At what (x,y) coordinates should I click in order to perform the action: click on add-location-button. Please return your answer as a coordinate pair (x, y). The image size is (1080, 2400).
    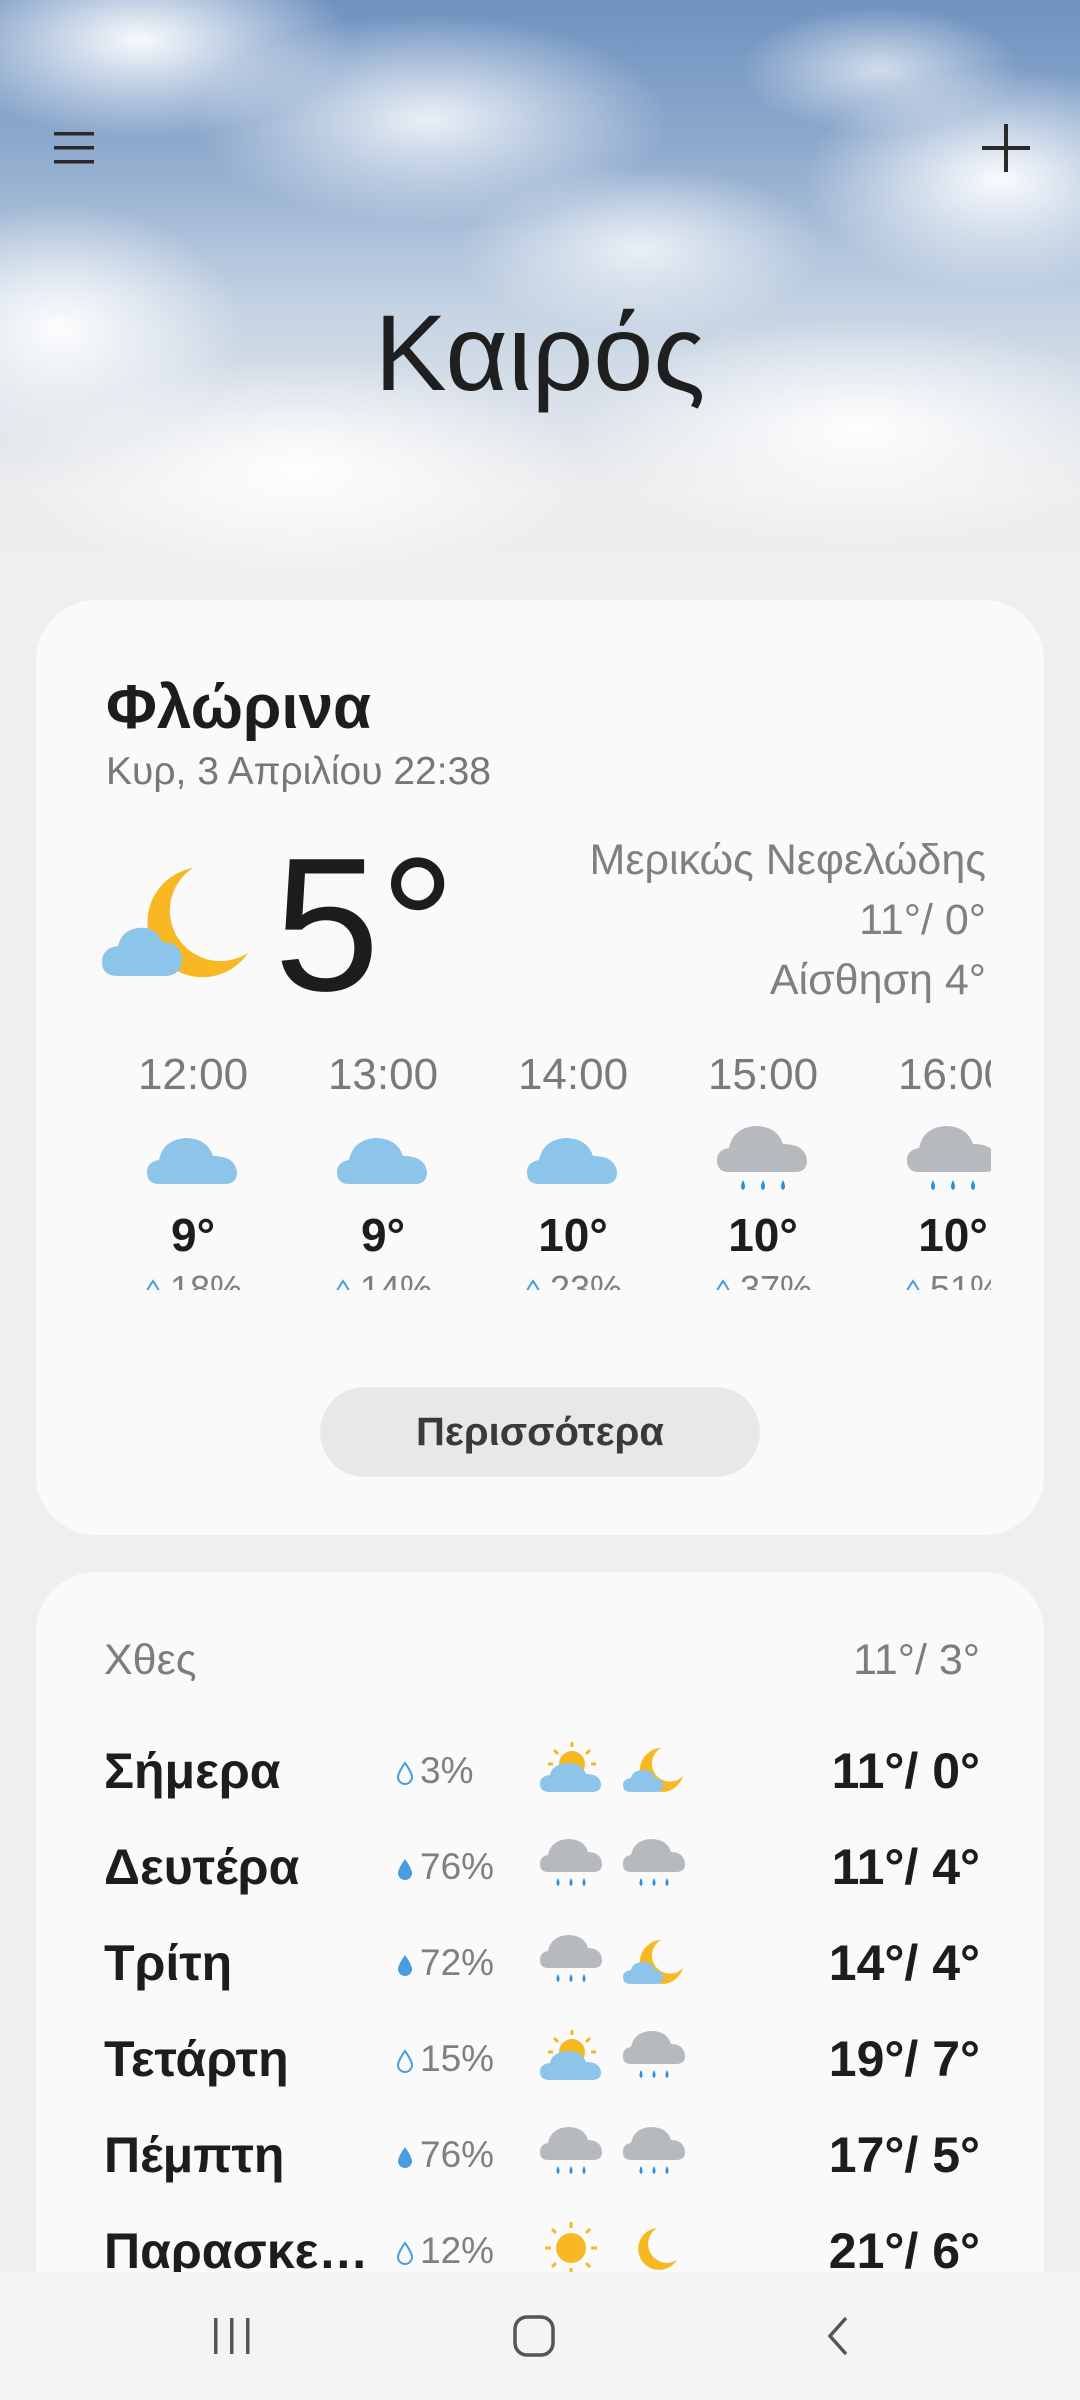
    Looking at the image, I should click on (1006, 148).